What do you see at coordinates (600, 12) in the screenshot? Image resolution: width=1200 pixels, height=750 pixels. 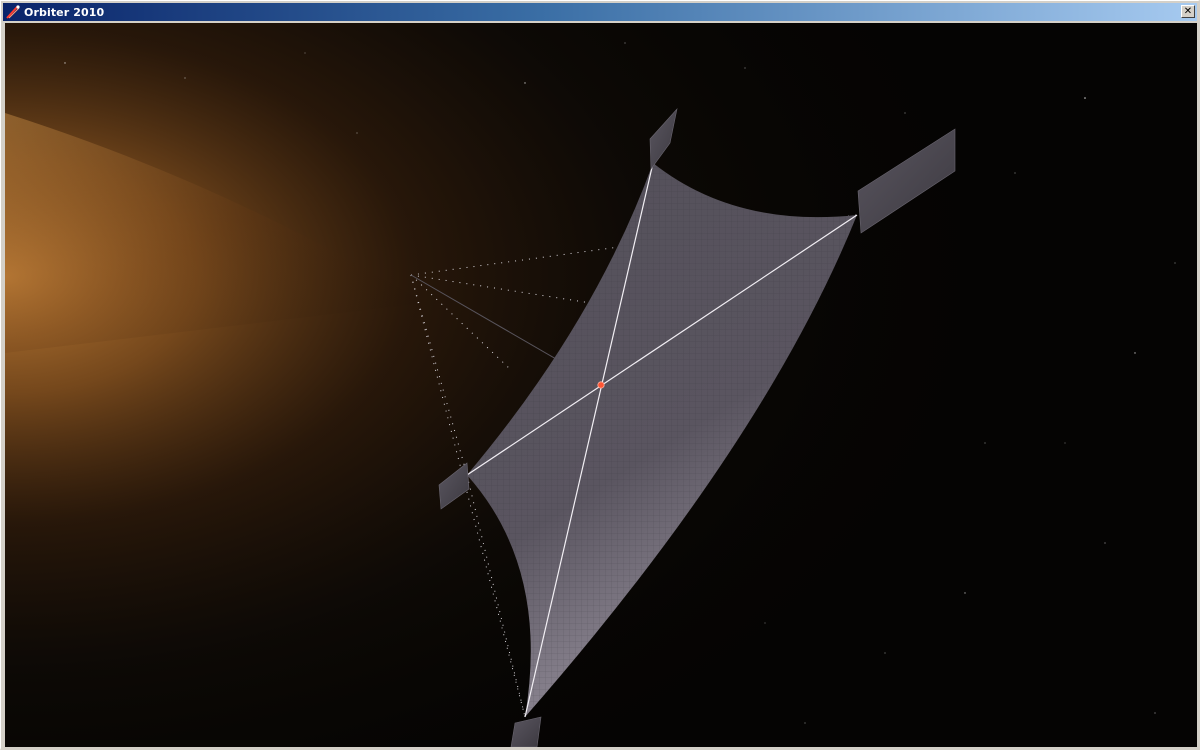 I see `title-bar: Orbiter 2010 ✕` at bounding box center [600, 12].